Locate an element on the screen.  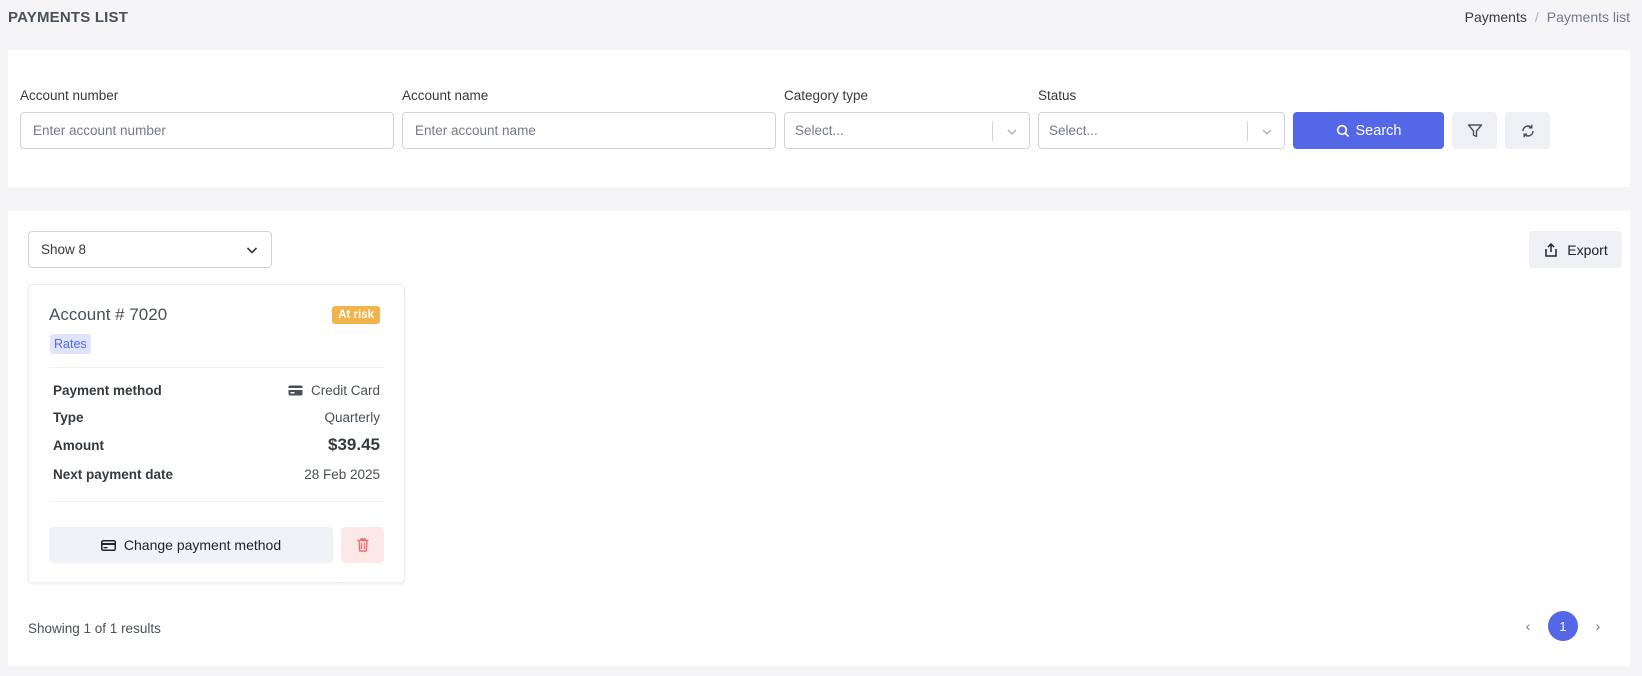
pagination-page-1: 1 is located at coordinates (1563, 626).